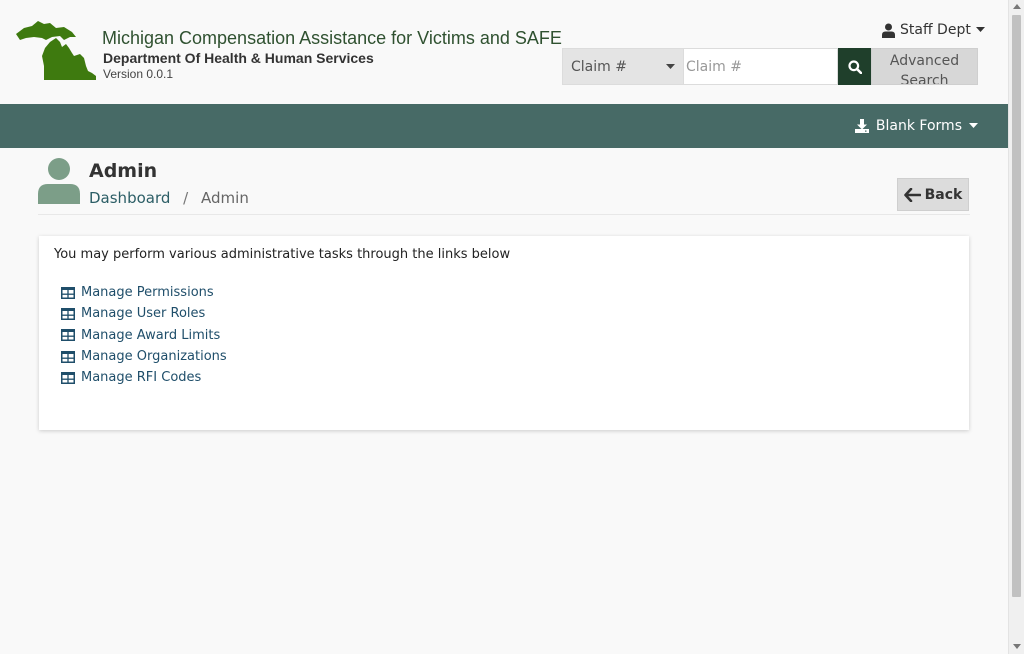  Describe the element at coordinates (154, 357) in the screenshot. I see `link-label: Manage Organizations` at that location.